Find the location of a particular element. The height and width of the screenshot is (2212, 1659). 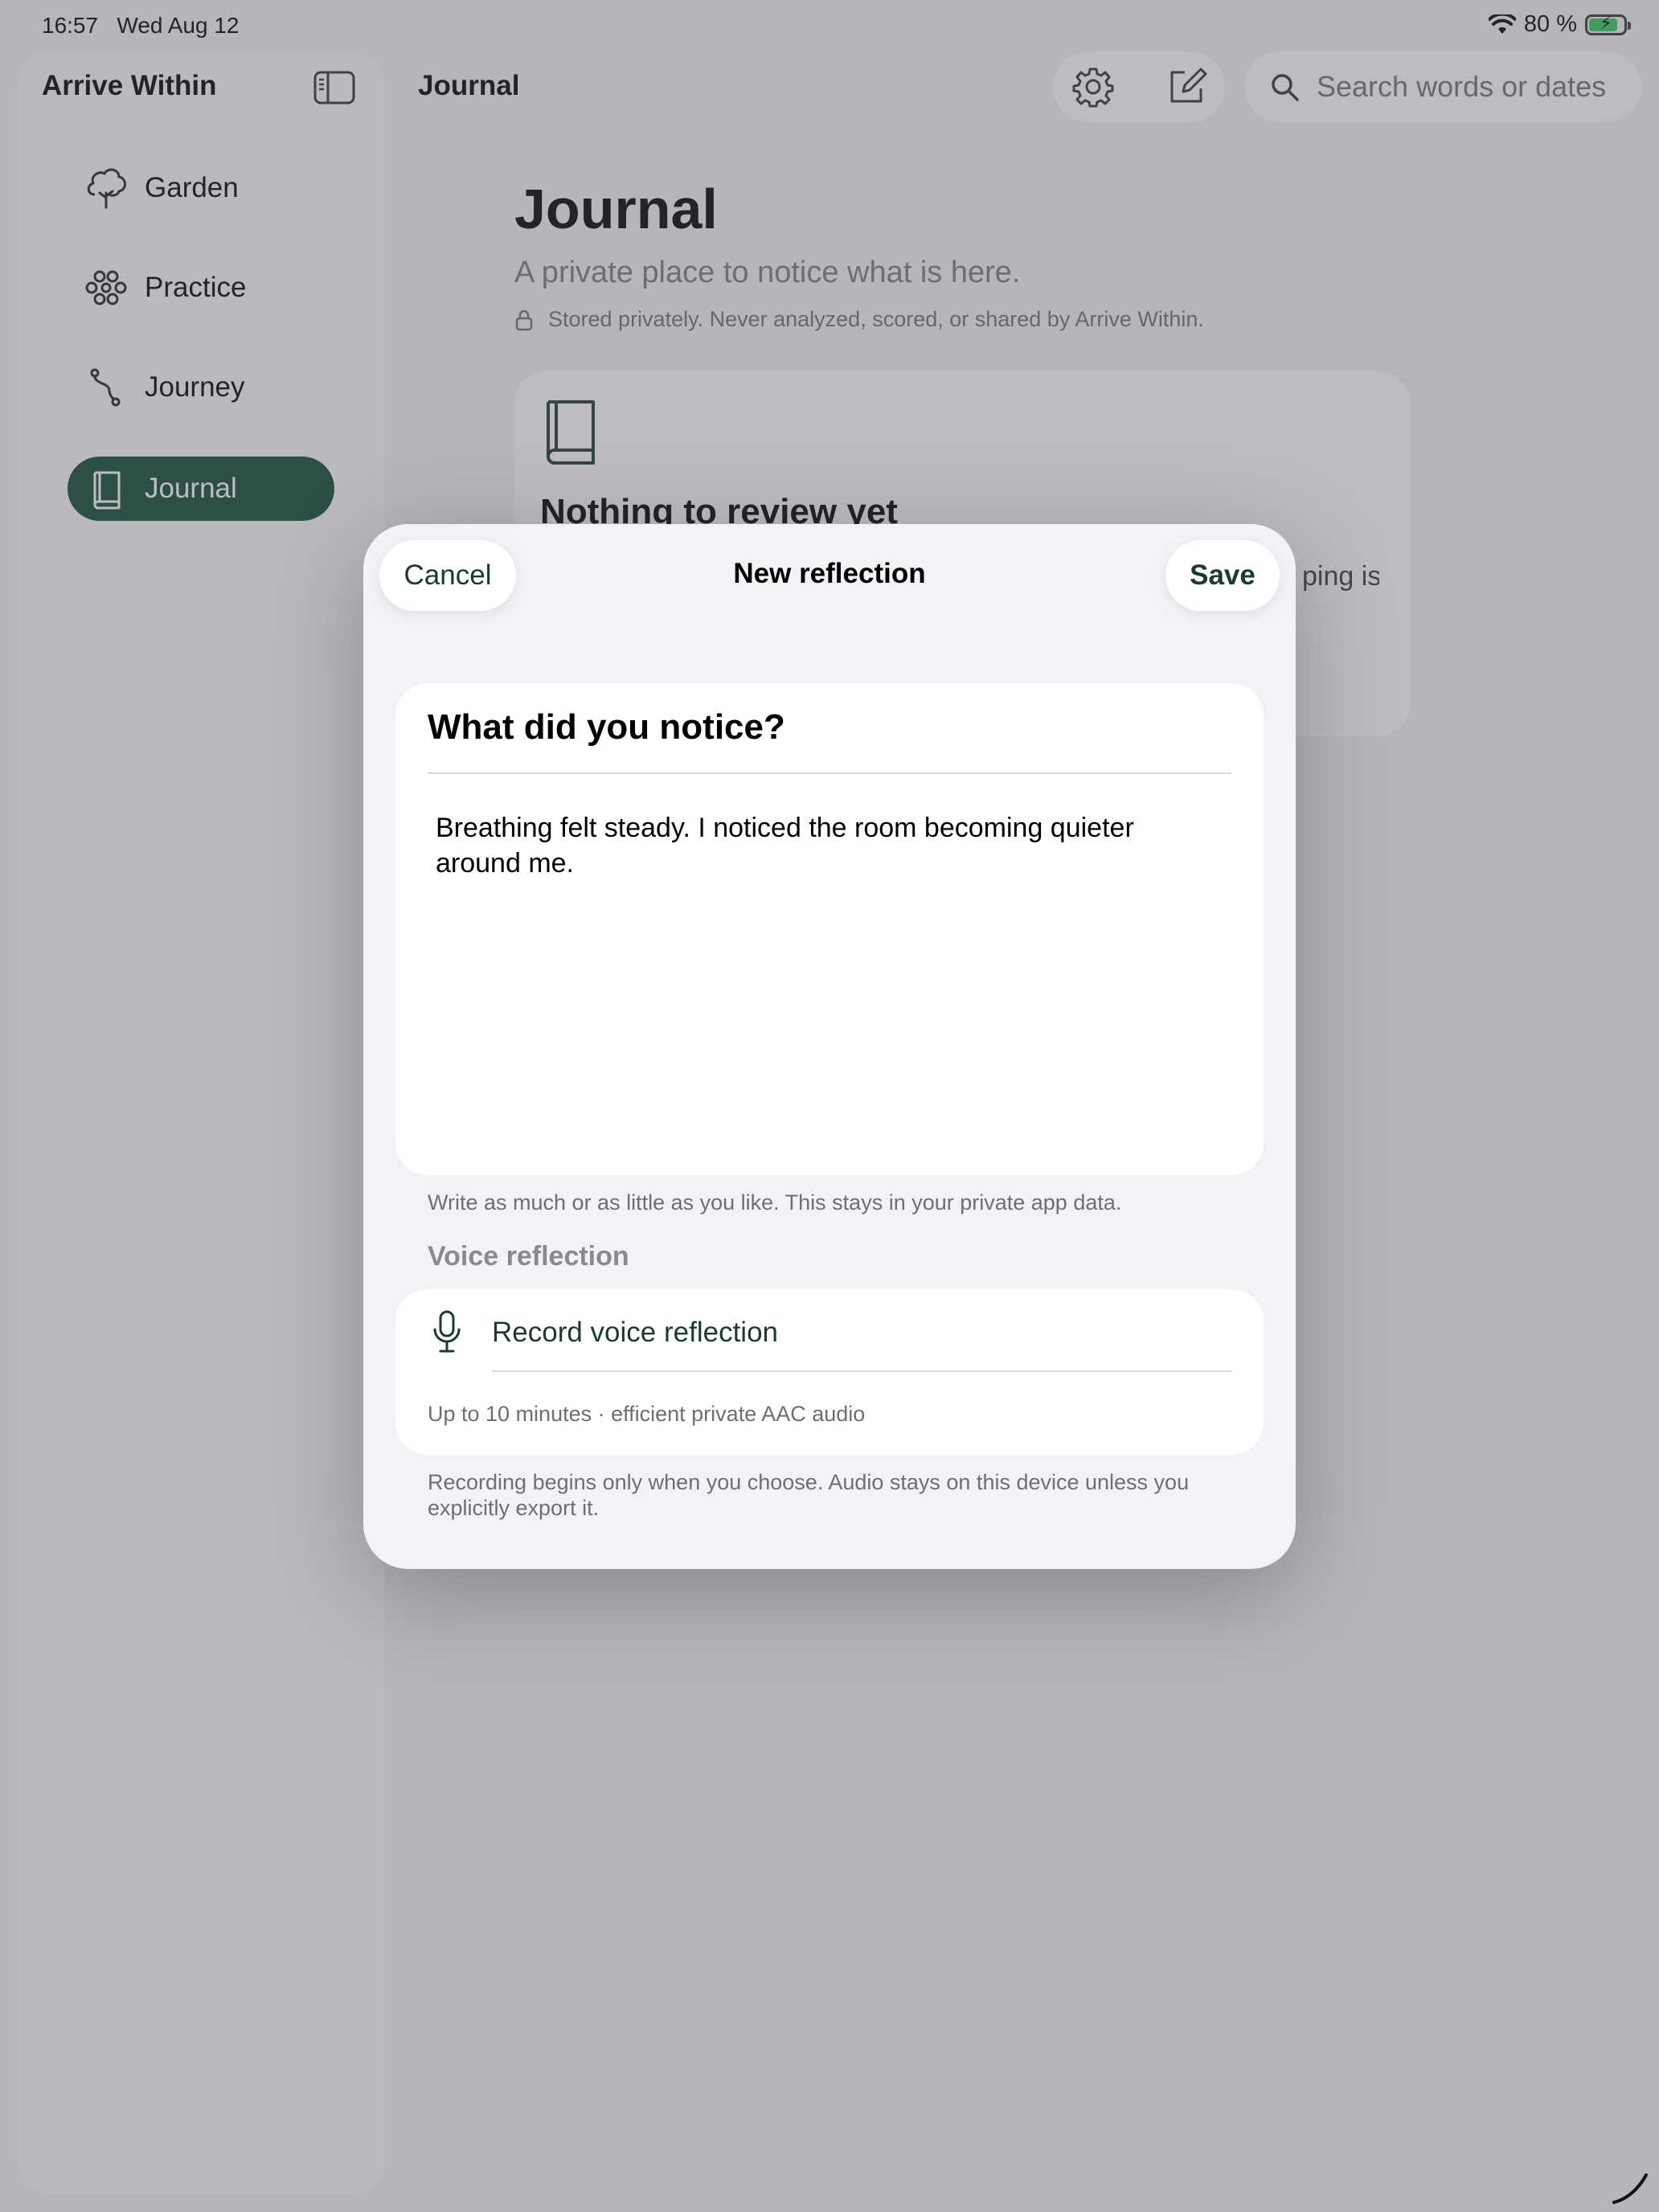

scribble-mark-icon is located at coordinates (1630, 2188).